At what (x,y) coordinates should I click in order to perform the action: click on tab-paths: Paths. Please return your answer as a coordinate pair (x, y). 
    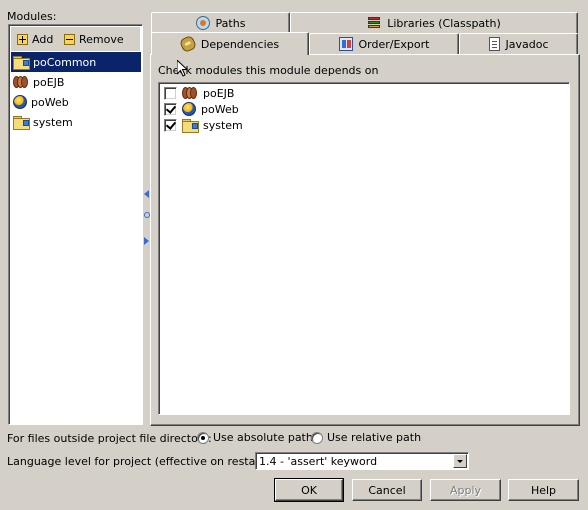
    Looking at the image, I should click on (220, 22).